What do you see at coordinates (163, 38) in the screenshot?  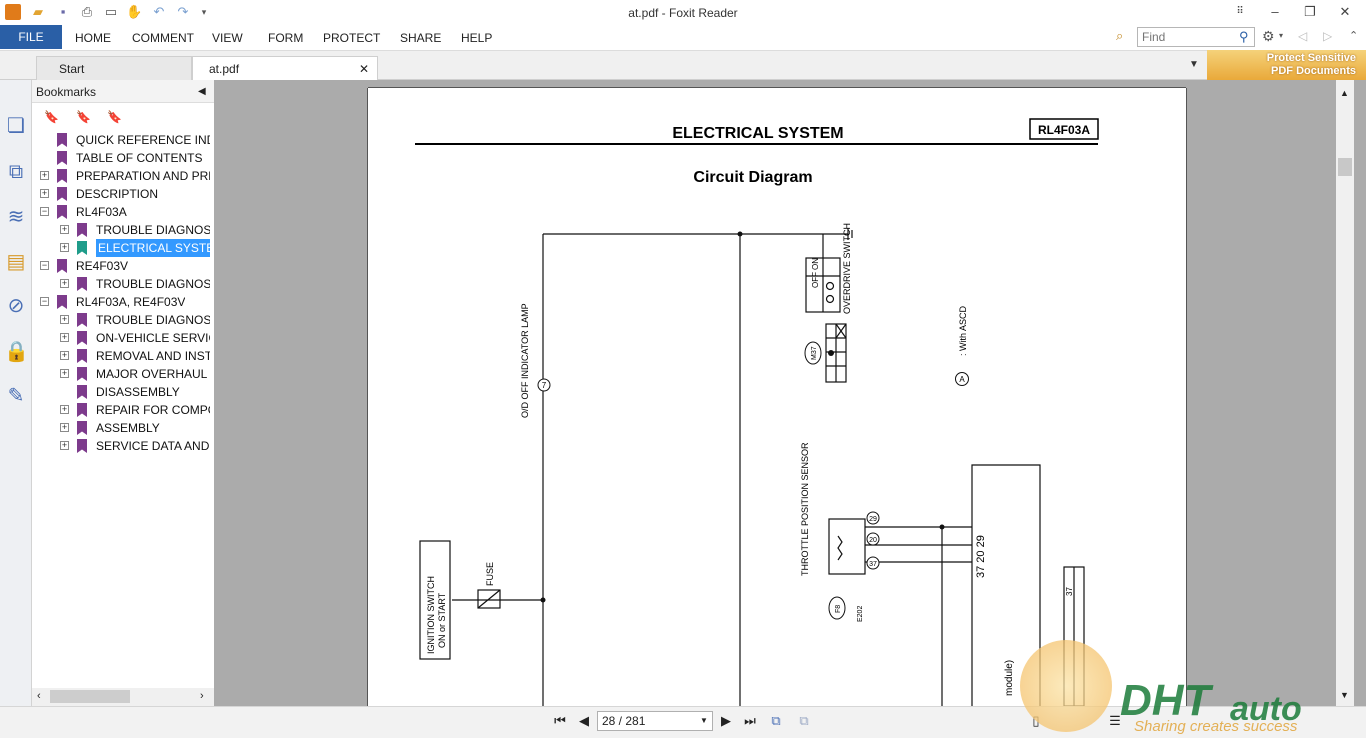 I see `tab-comment: COMMENT` at bounding box center [163, 38].